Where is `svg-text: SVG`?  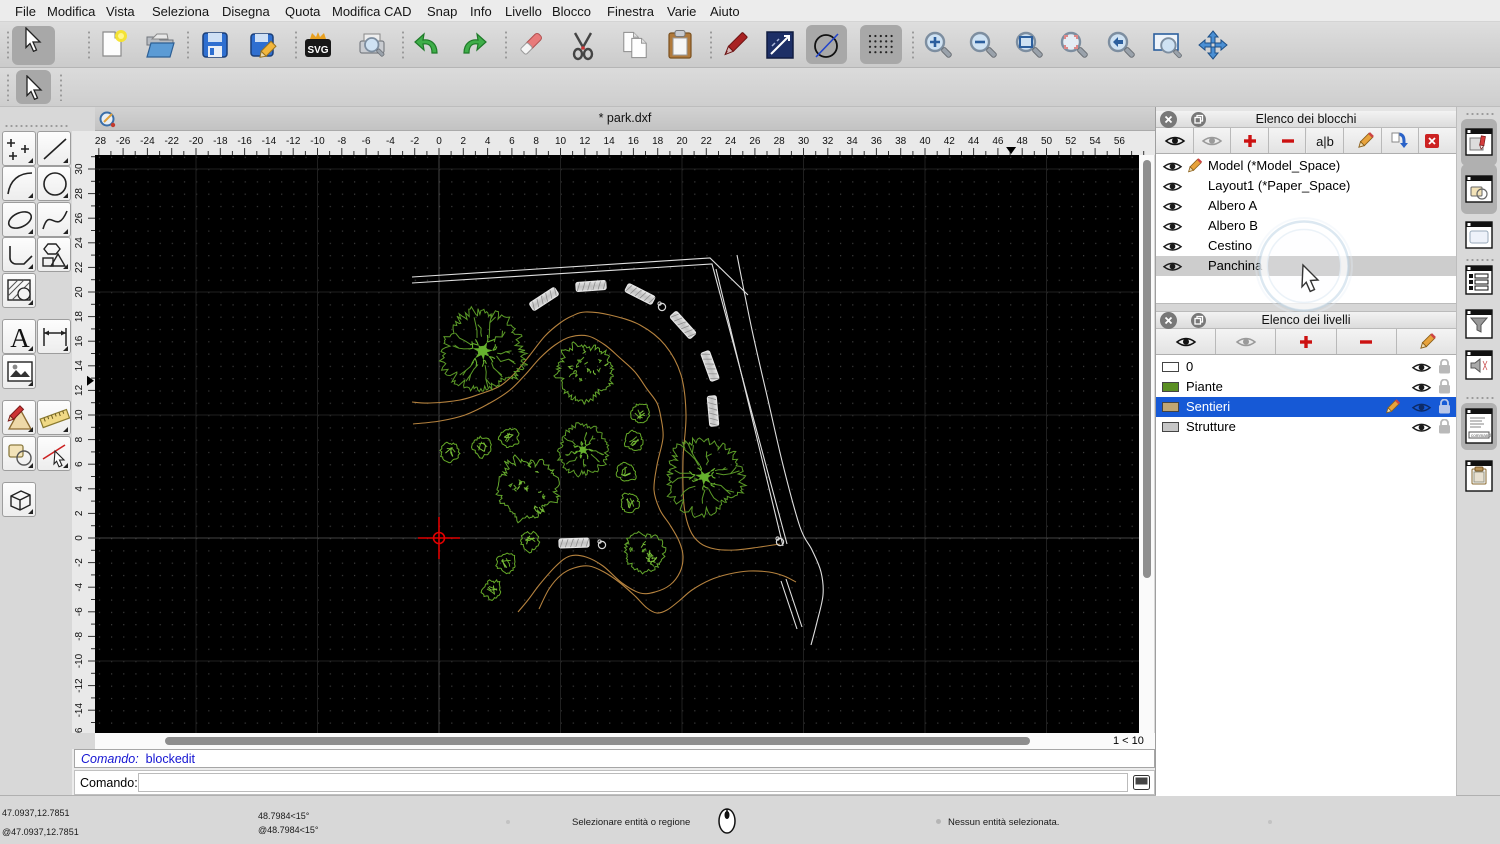 svg-text: SVG is located at coordinates (317, 50).